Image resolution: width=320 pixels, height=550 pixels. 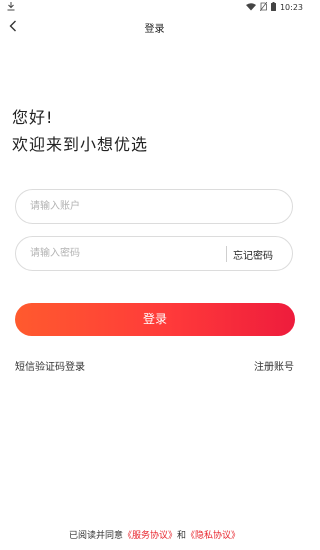 I want to click on no-sim-icon, so click(x=263, y=7).